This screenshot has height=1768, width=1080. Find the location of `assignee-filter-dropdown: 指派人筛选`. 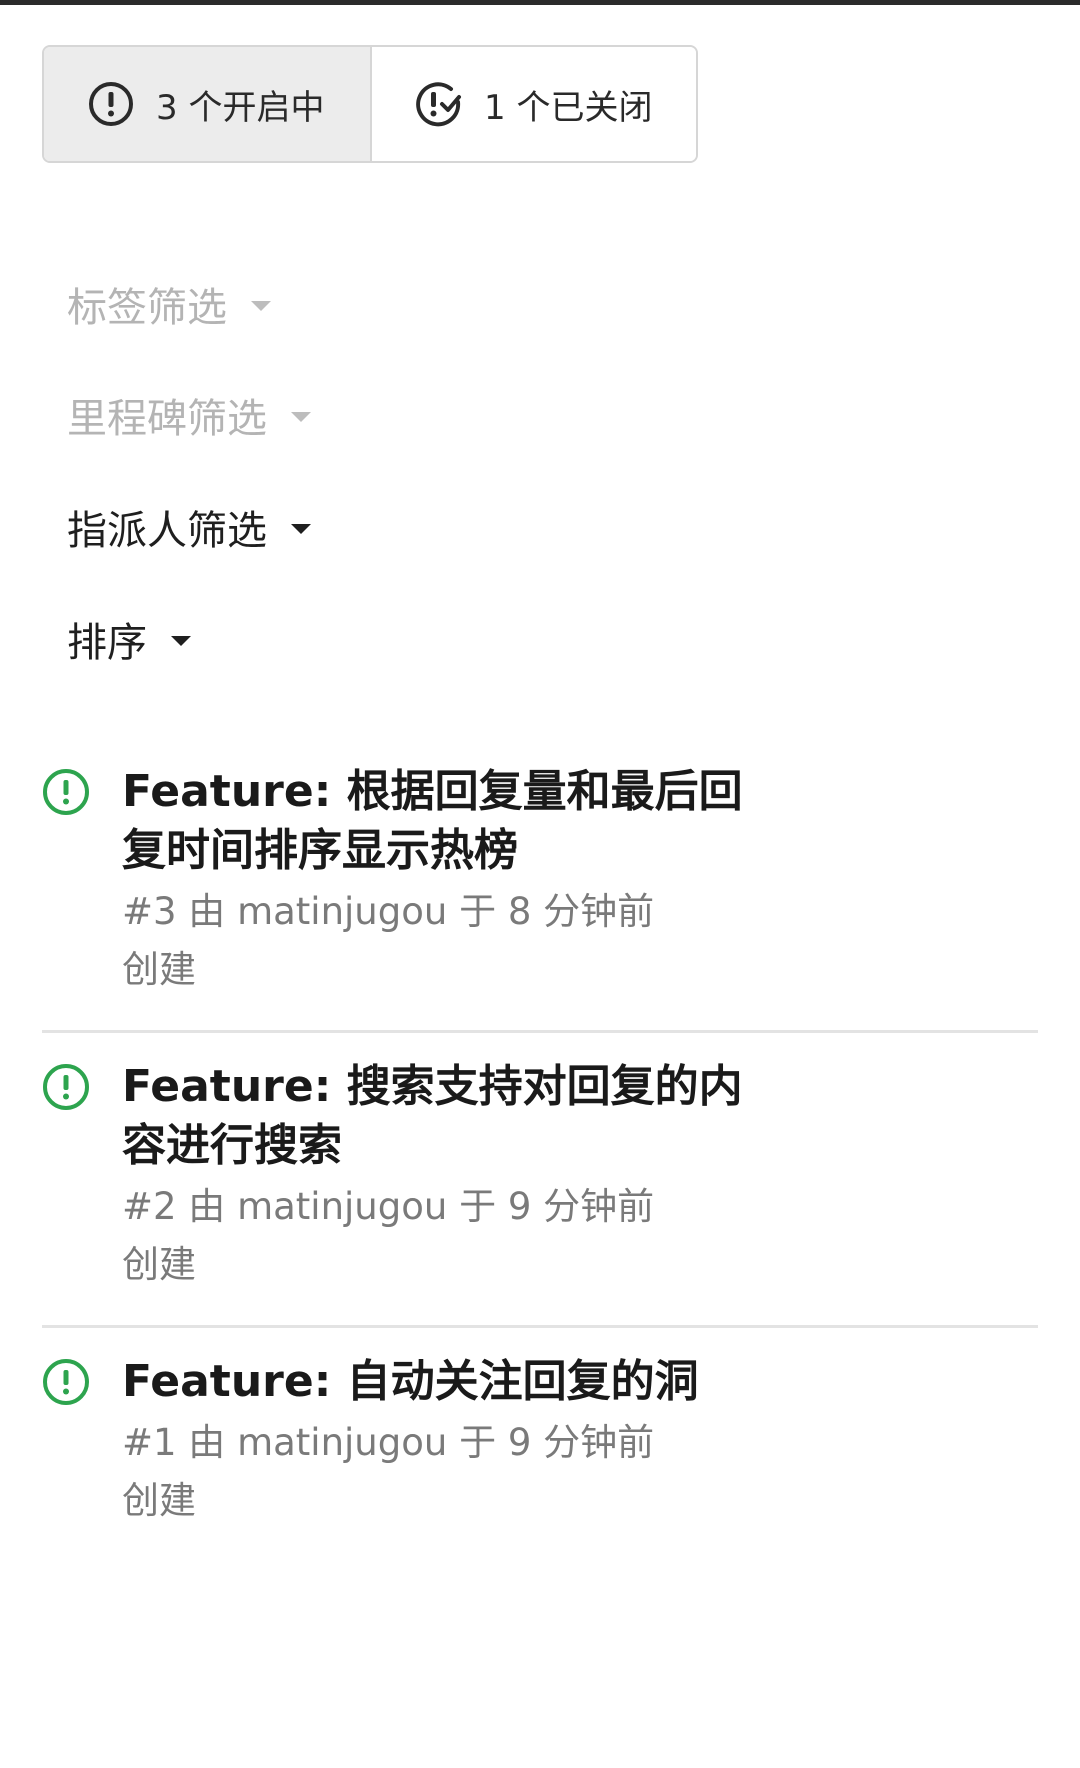

assignee-filter-dropdown: 指派人筛选 is located at coordinates (189, 527).